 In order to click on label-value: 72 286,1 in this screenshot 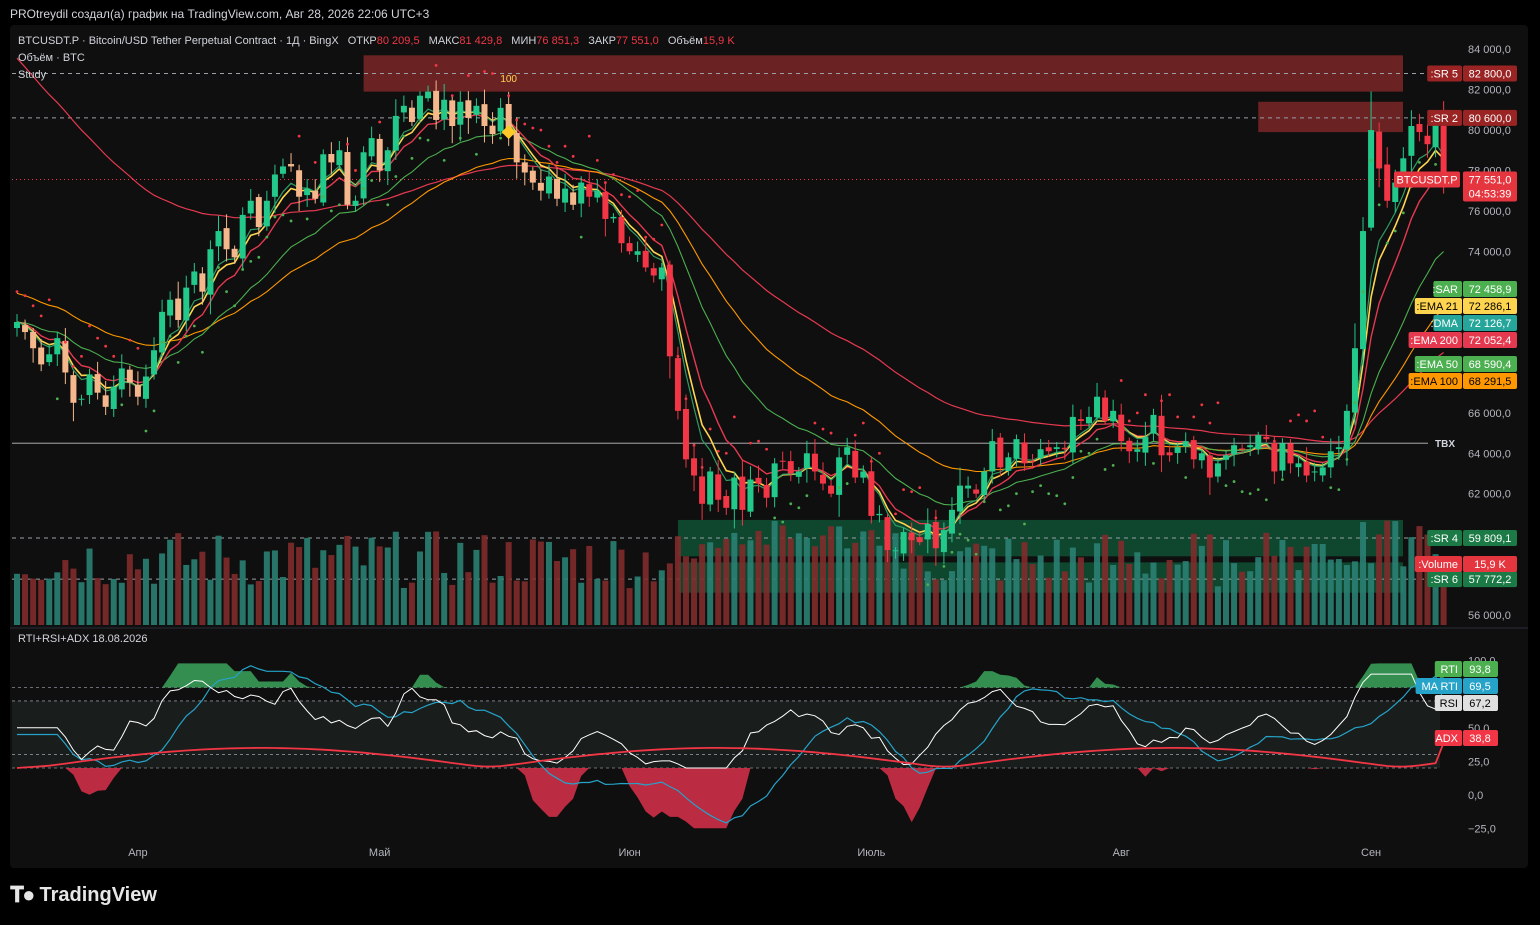, I will do `click(1490, 307)`.